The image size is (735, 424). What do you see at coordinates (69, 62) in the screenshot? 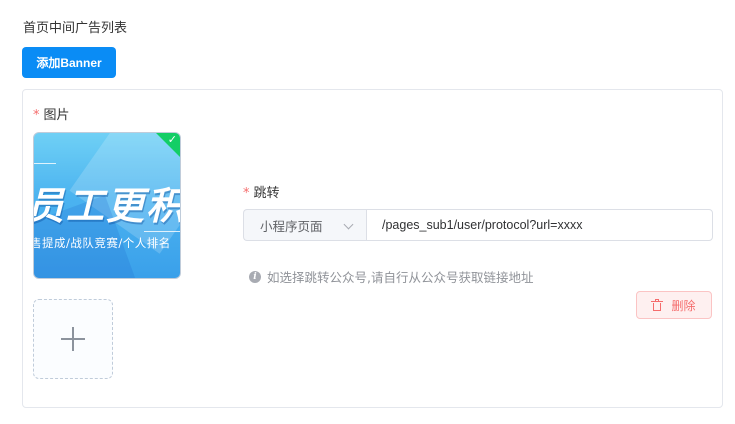
I see `add-banner-button: 添加Banner` at bounding box center [69, 62].